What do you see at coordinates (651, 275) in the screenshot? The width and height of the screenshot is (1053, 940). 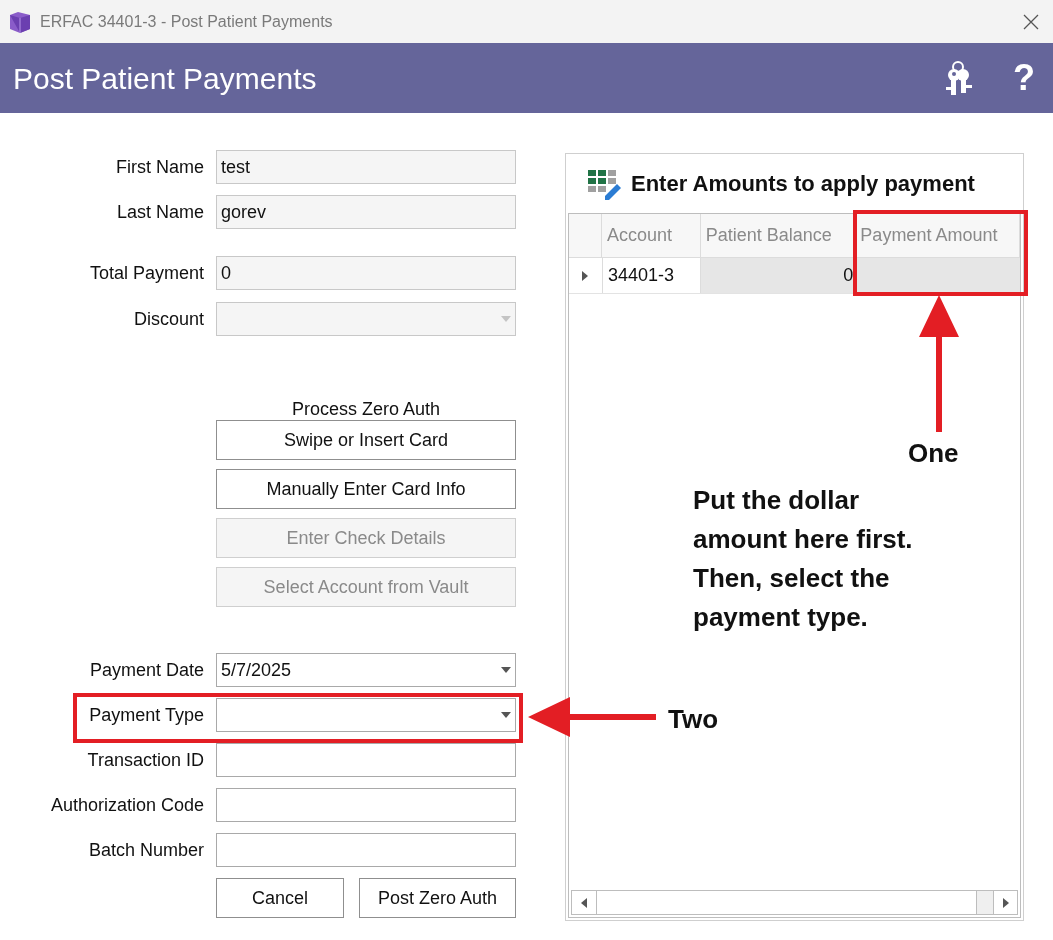 I see `table-cell: 34401-3` at bounding box center [651, 275].